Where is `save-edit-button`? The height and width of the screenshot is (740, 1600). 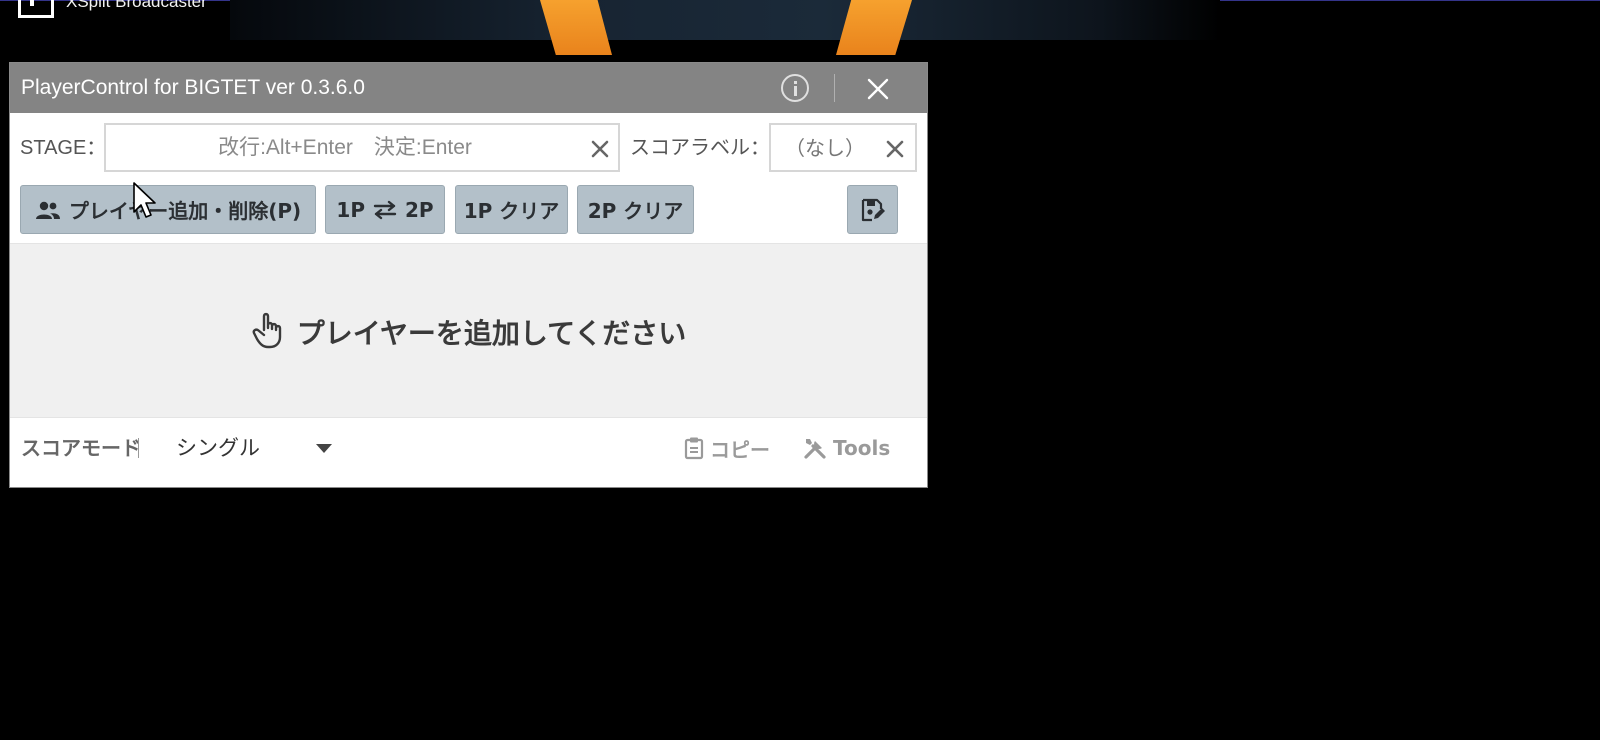
save-edit-button is located at coordinates (872, 209).